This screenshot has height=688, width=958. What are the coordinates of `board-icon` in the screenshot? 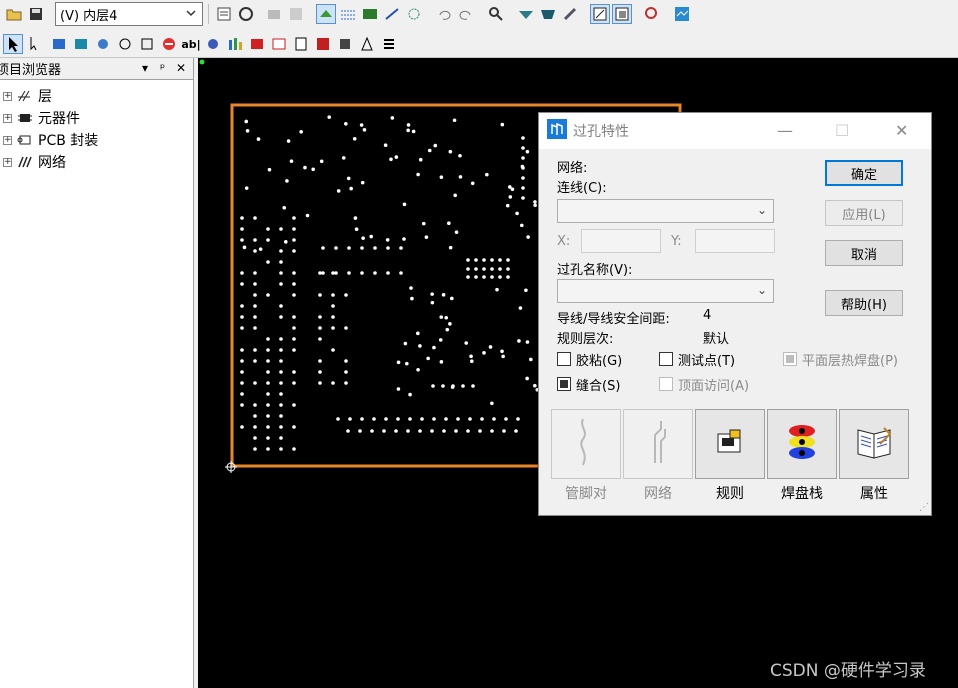 It's located at (370, 14).